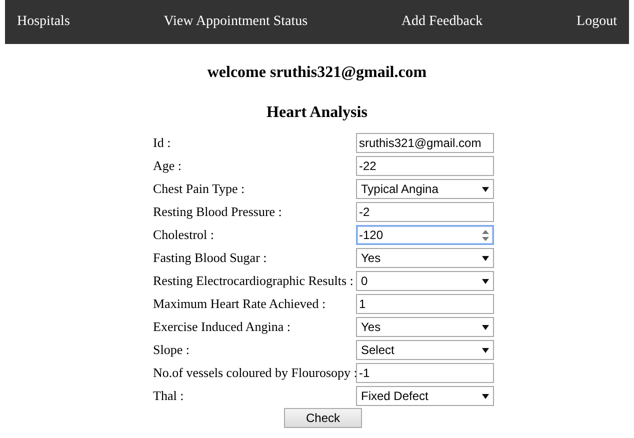 The width and height of the screenshot is (634, 438). Describe the element at coordinates (425, 143) in the screenshot. I see `input-field: sruthis321@gmail.com` at that location.